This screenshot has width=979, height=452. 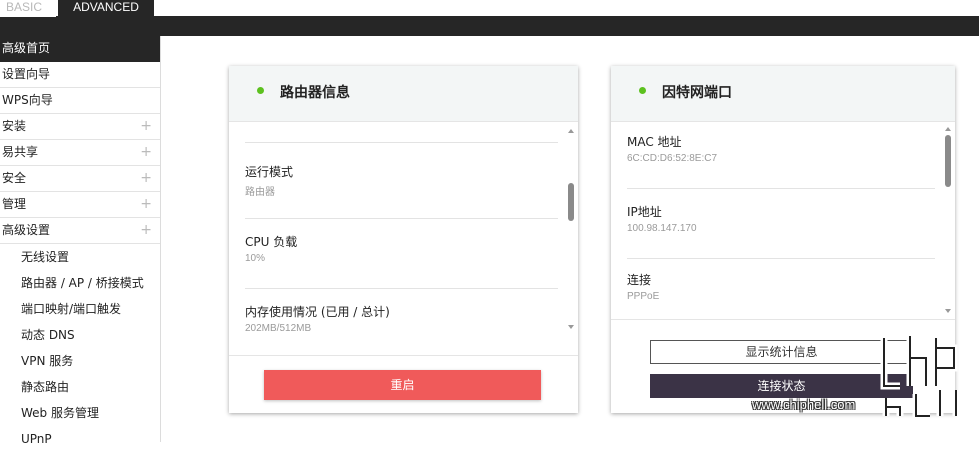 What do you see at coordinates (401, 191) in the screenshot?
I see `field-operation-mode: 运行模式 路由器` at bounding box center [401, 191].